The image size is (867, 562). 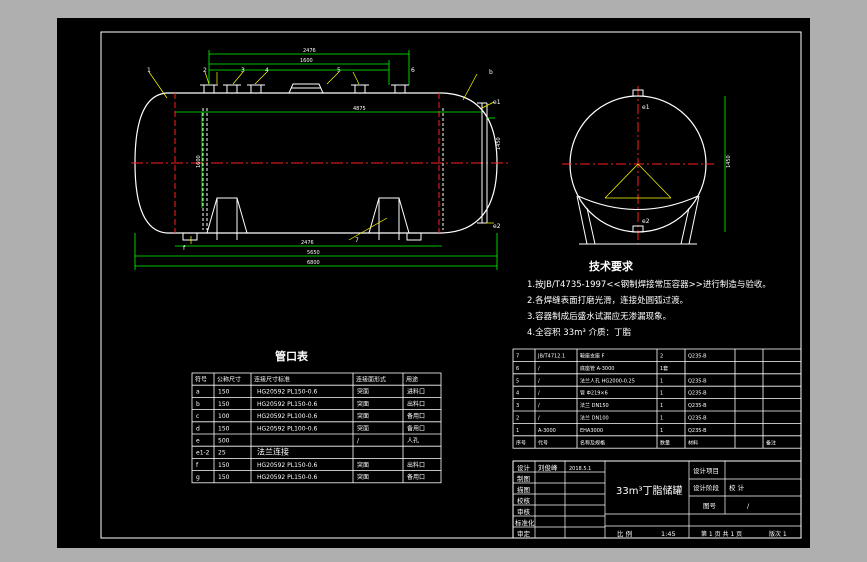 I want to click on parts-cell: 鞍座支座 F, so click(x=592, y=356).